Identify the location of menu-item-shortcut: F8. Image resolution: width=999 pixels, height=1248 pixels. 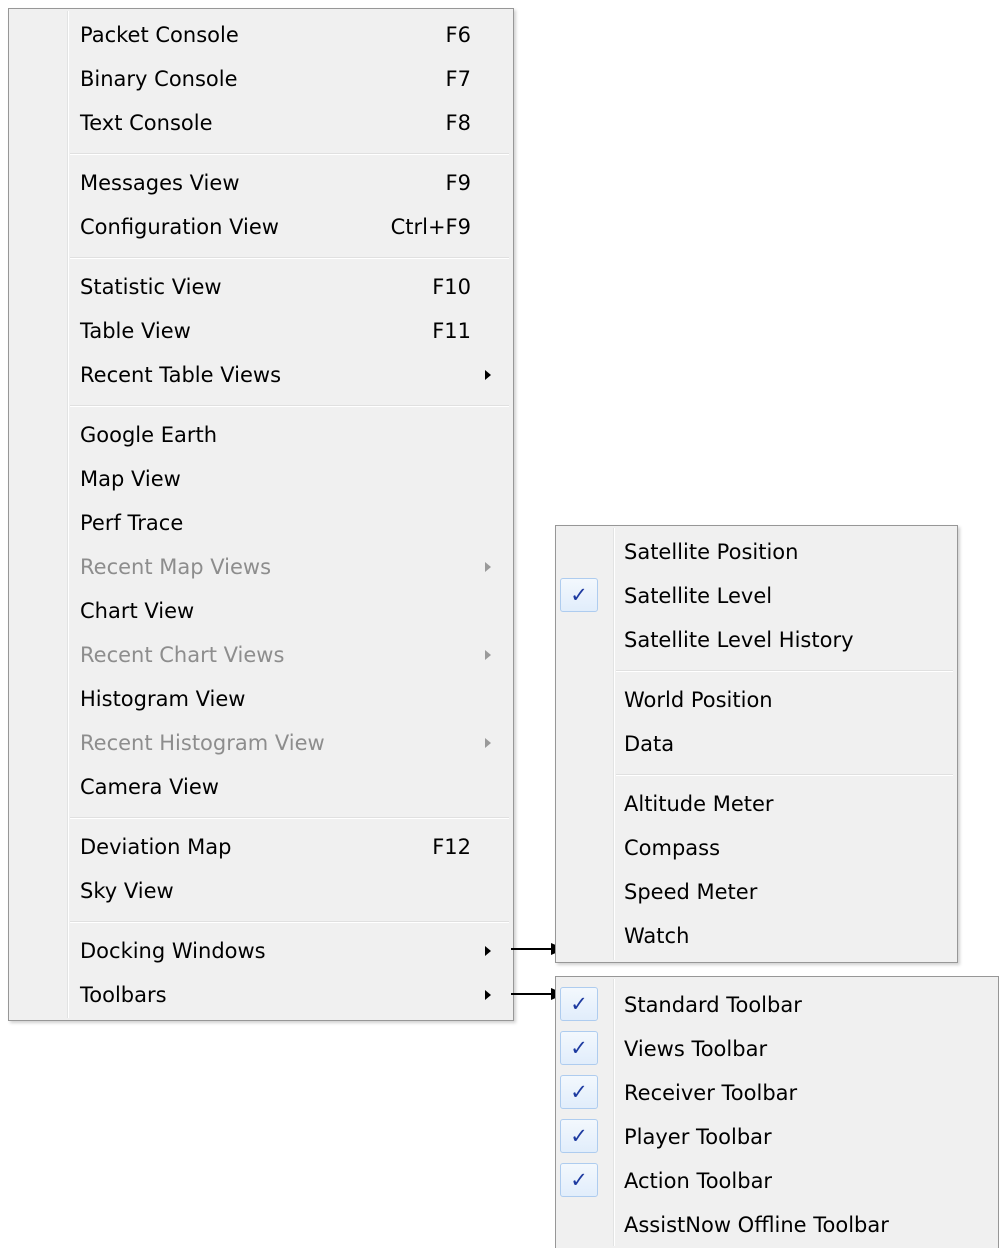
(458, 123).